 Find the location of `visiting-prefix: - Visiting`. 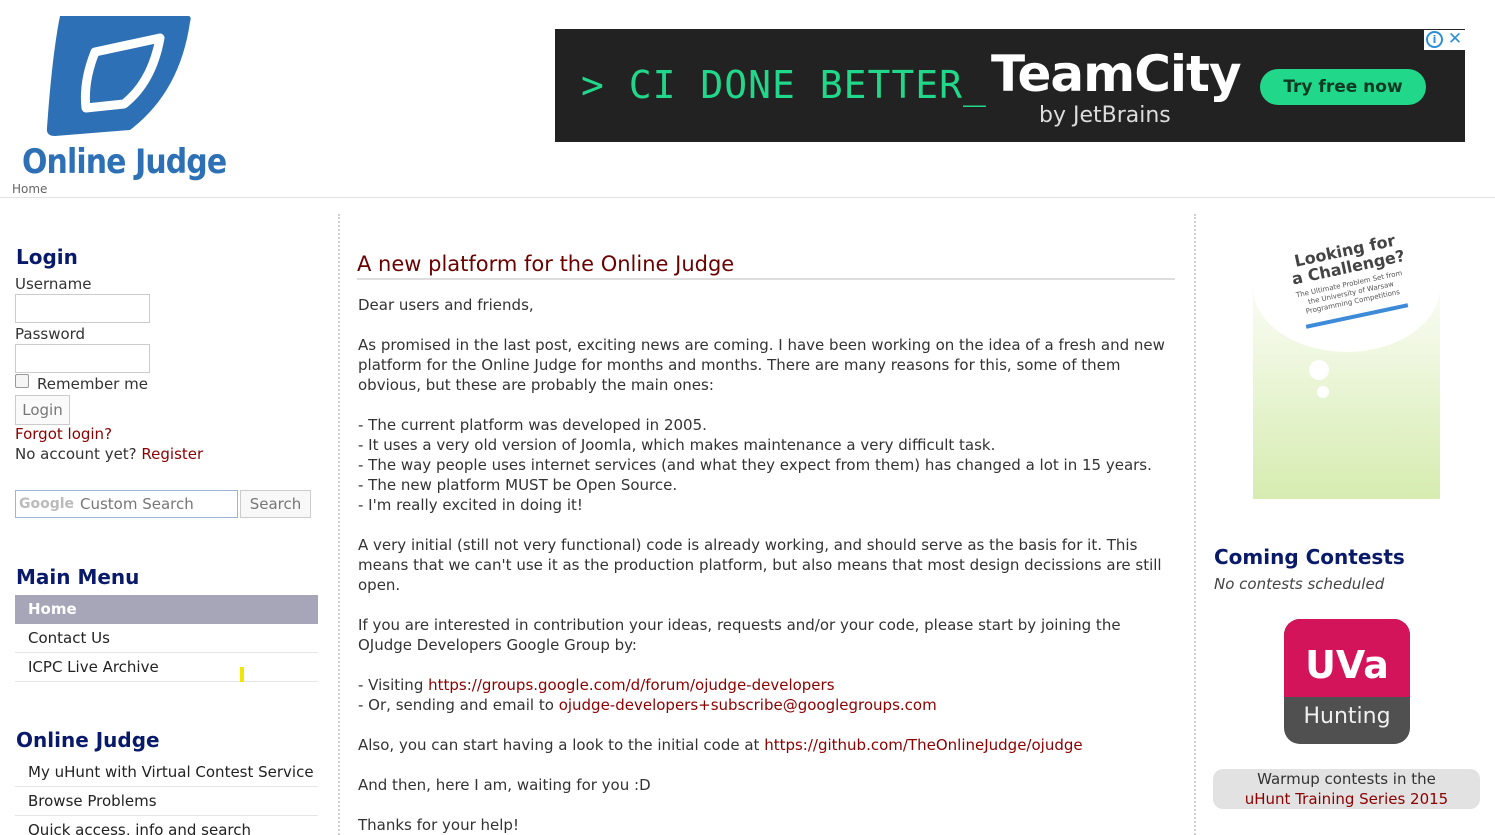

visiting-prefix: - Visiting is located at coordinates (393, 685).